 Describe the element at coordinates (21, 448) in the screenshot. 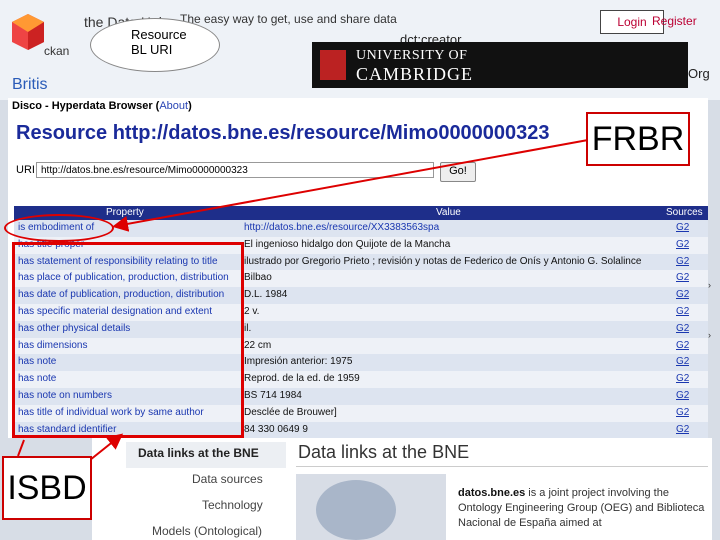

I see `isbd-connector` at that location.